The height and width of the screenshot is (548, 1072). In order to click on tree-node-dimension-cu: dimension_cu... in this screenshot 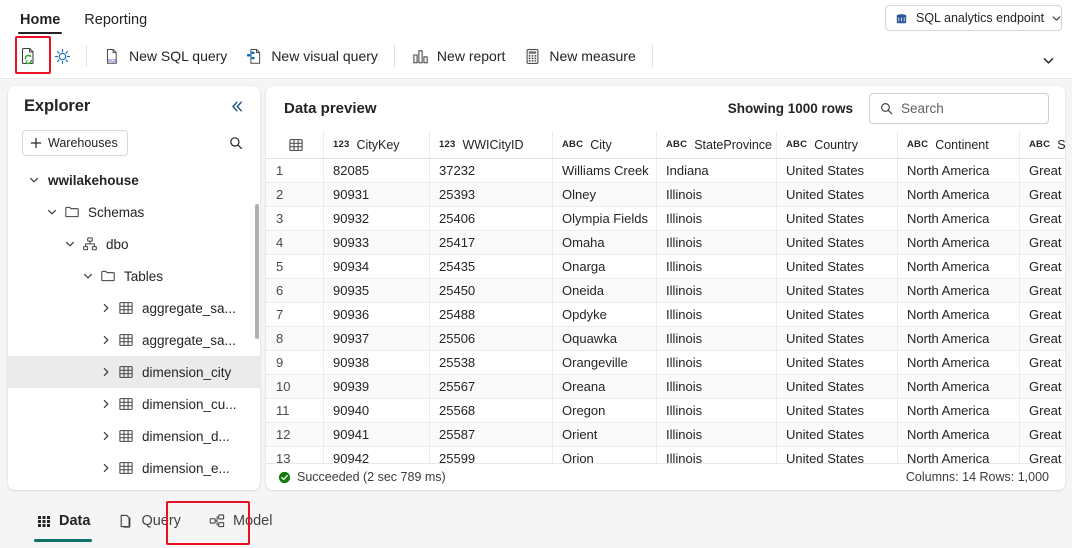, I will do `click(134, 404)`.